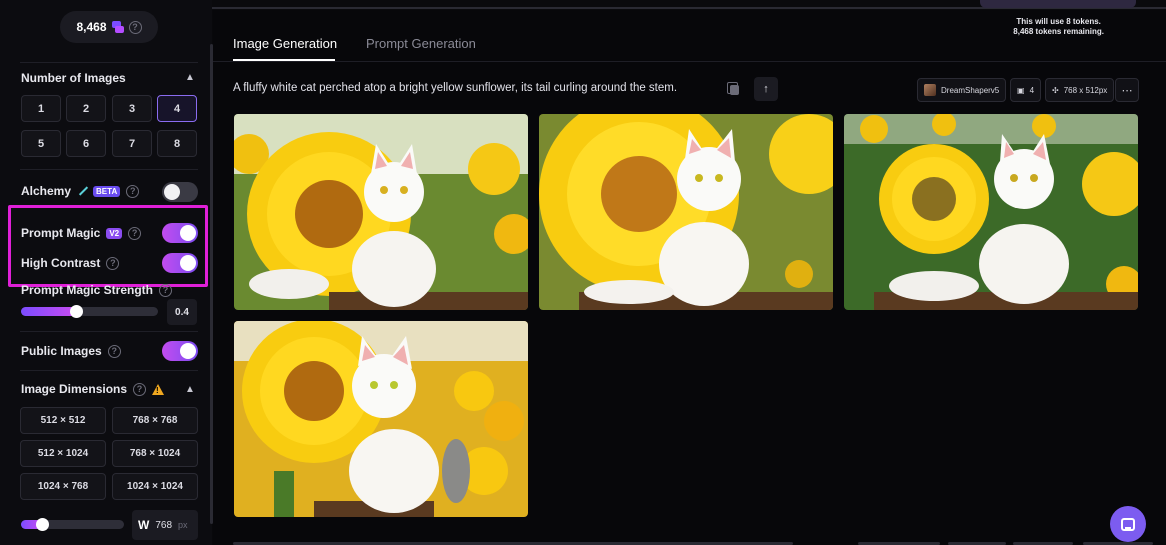 The height and width of the screenshot is (545, 1166). I want to click on width-unit: px, so click(183, 525).